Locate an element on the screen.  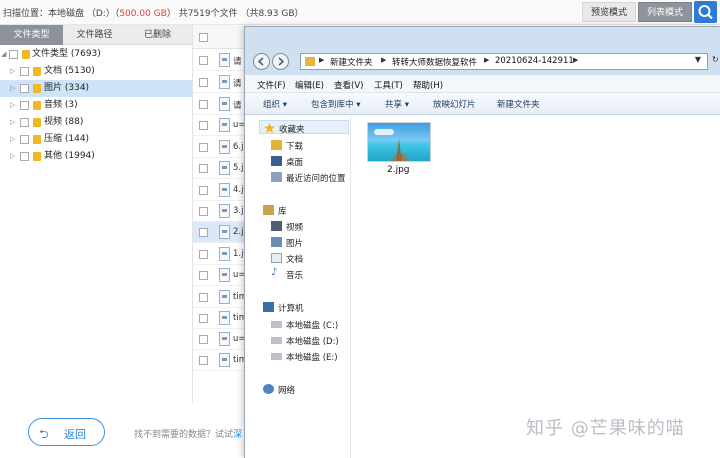
nav-label: 图片 is located at coordinates (295, 244).